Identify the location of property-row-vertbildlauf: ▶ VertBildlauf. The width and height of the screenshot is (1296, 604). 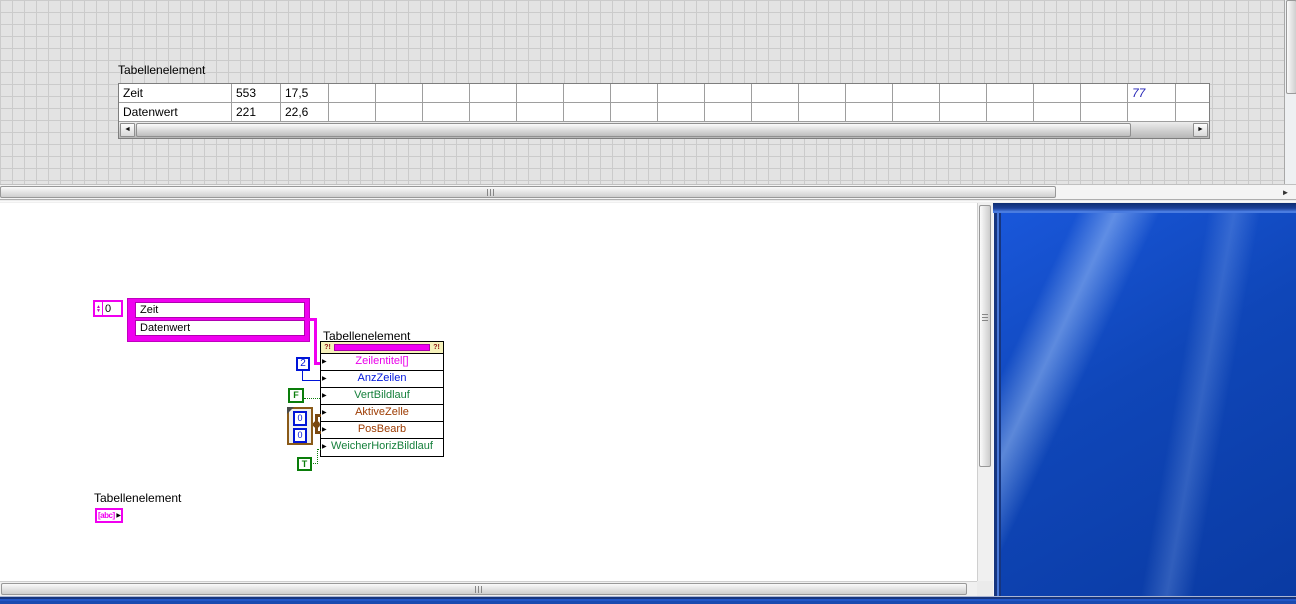
(382, 396).